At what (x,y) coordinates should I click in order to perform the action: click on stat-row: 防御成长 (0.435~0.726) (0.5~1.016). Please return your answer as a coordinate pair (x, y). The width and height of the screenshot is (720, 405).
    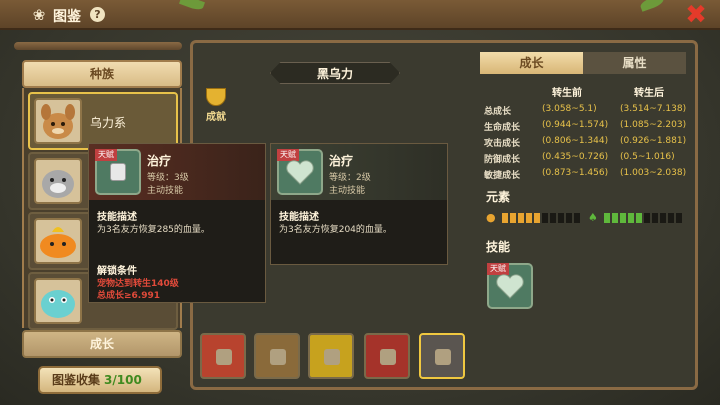
    Looking at the image, I should click on (586, 160).